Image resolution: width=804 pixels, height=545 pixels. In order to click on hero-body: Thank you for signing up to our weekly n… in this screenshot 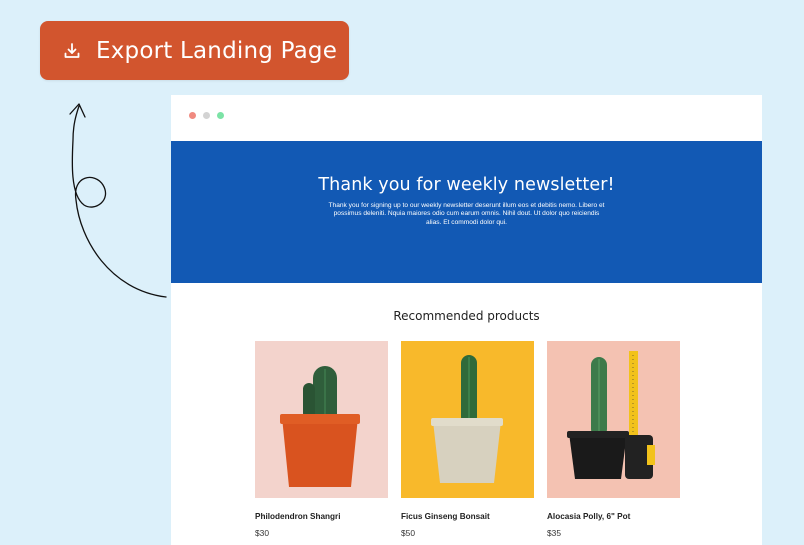, I will do `click(466, 214)`.